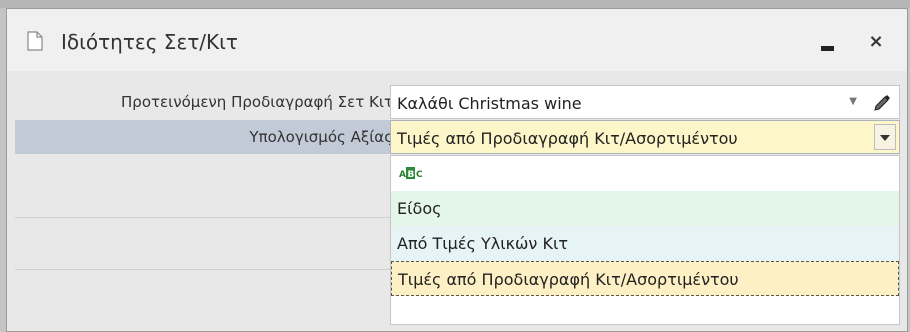 The height and width of the screenshot is (332, 910). I want to click on value-calc-row: Υπολογισμός Αξίας, so click(207, 137).